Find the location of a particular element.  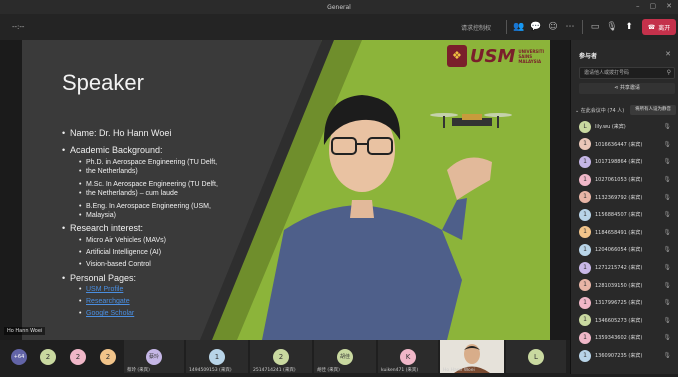

participant-row: 1 1204066054 (来宾) 🎙 is located at coordinates (626, 250).